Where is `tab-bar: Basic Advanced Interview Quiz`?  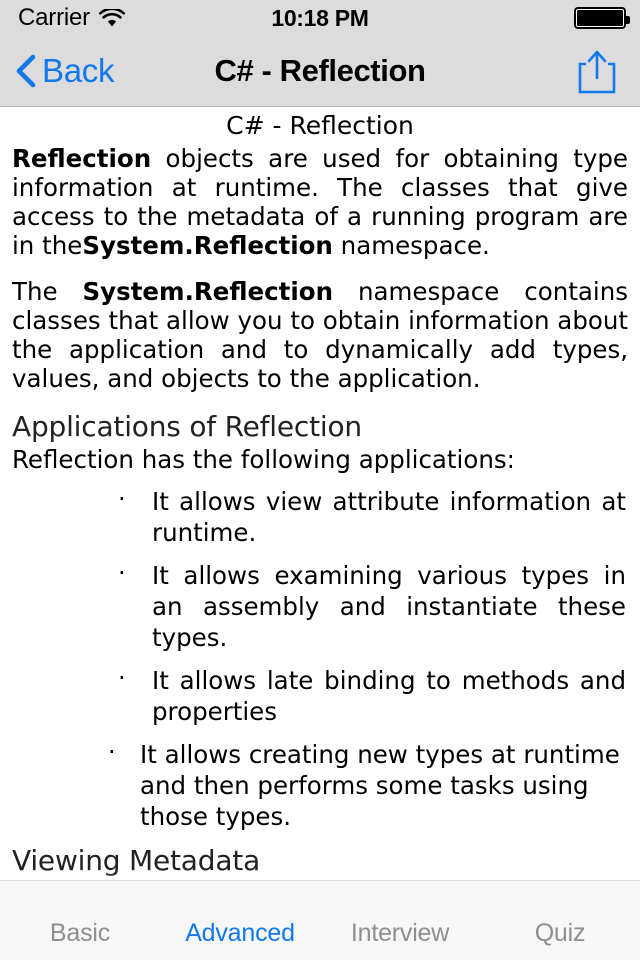 tab-bar: Basic Advanced Interview Quiz is located at coordinates (320, 920).